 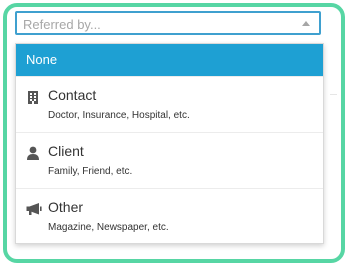 I want to click on option-client-label: Client, so click(x=66, y=151).